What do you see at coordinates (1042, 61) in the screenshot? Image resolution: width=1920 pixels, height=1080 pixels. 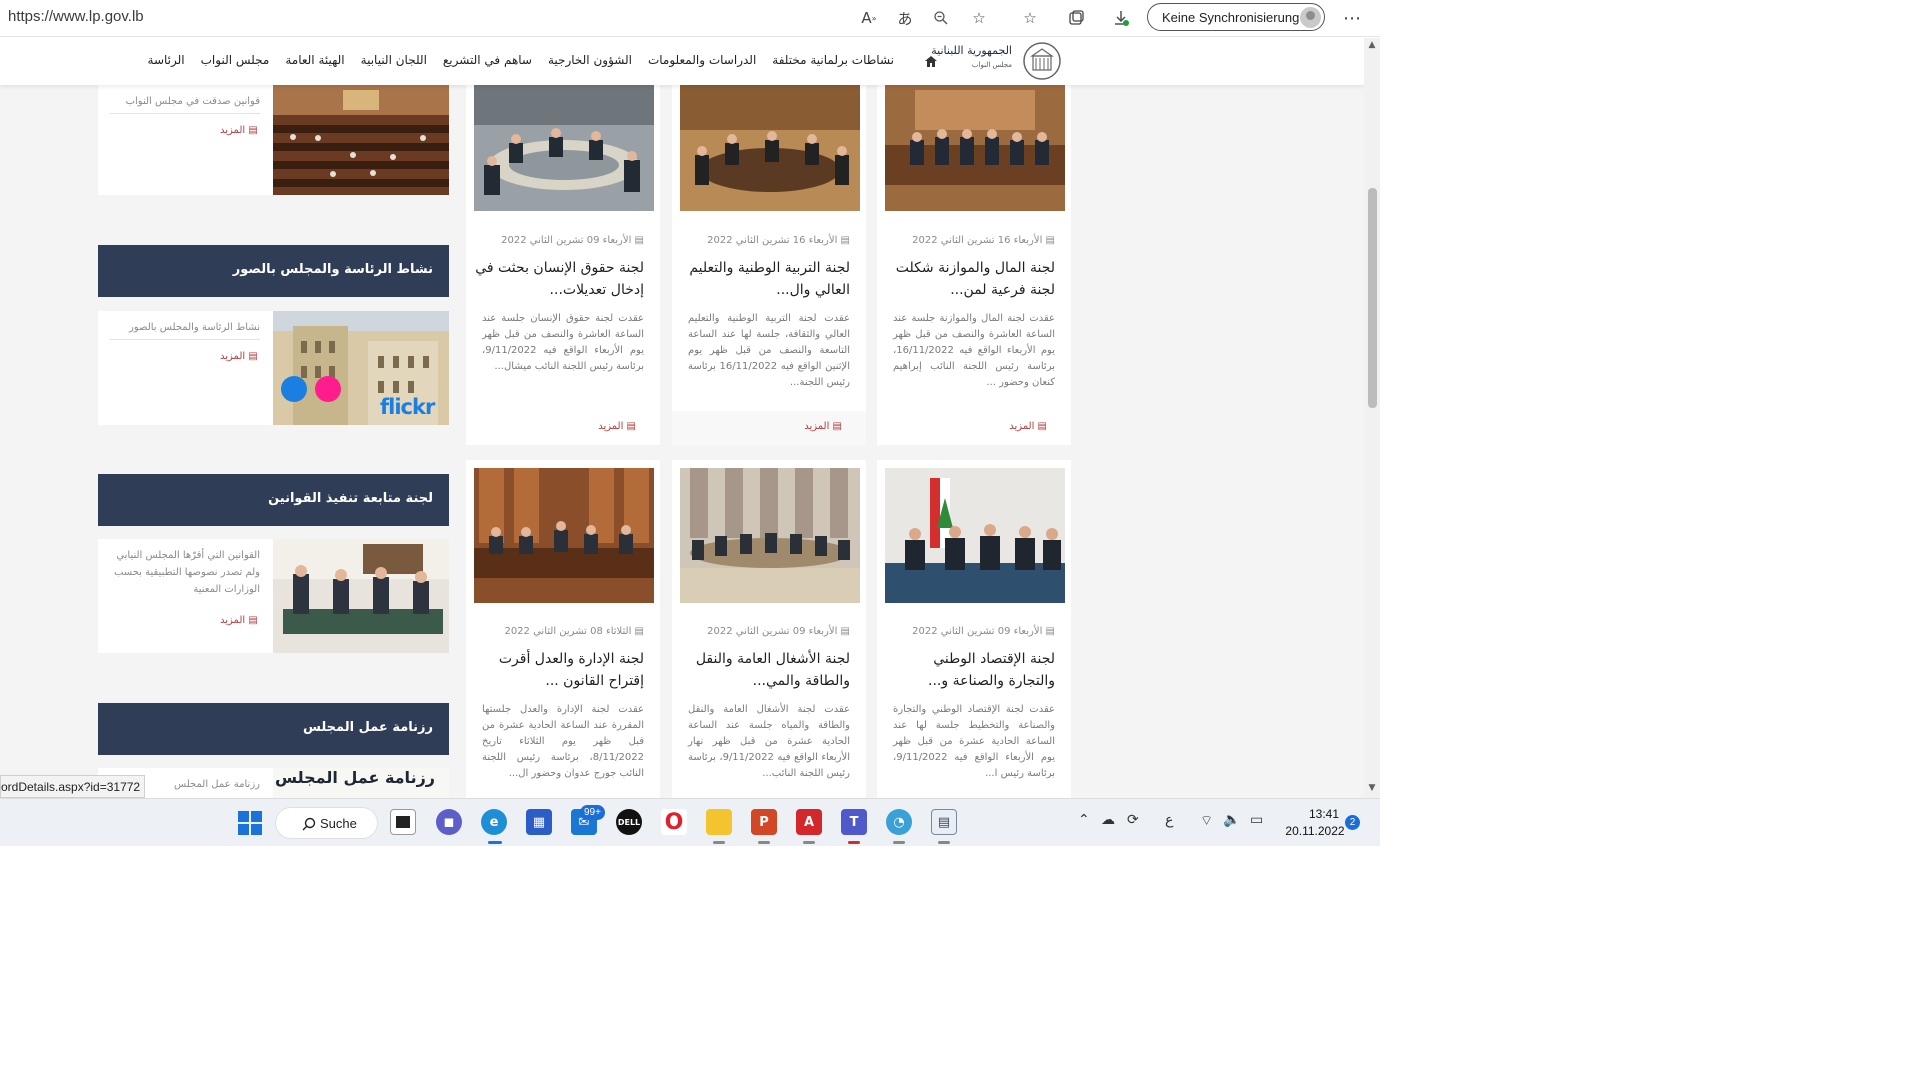 I see `parliament-logo-icon` at bounding box center [1042, 61].